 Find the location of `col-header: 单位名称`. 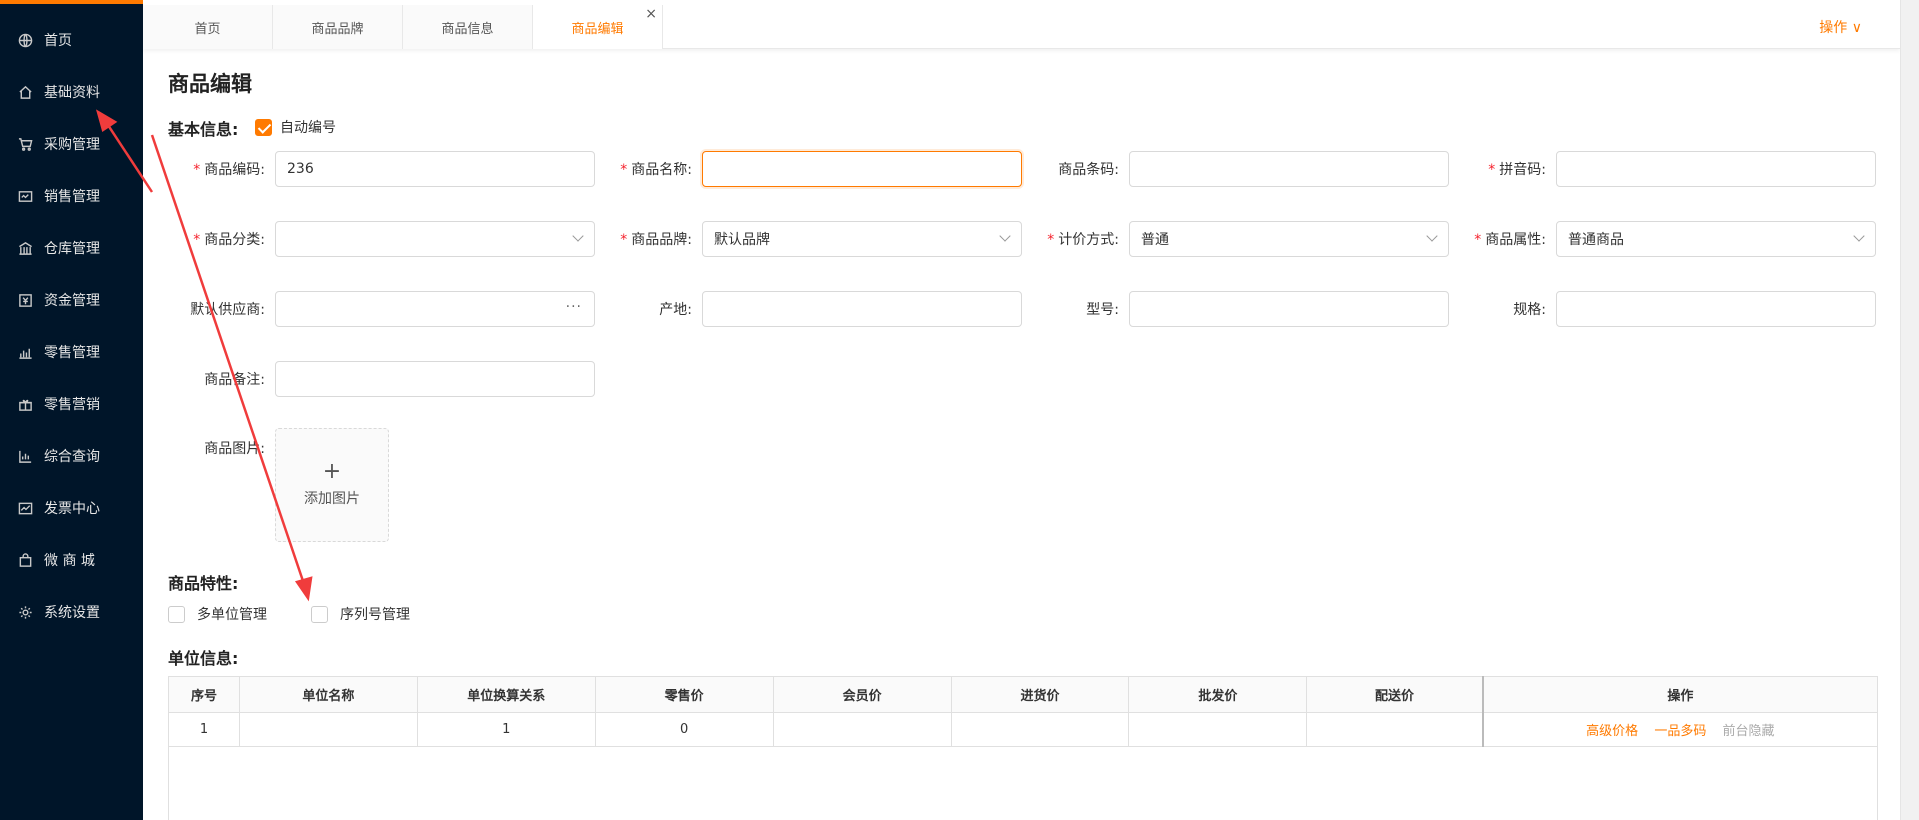

col-header: 单位名称 is located at coordinates (328, 694).